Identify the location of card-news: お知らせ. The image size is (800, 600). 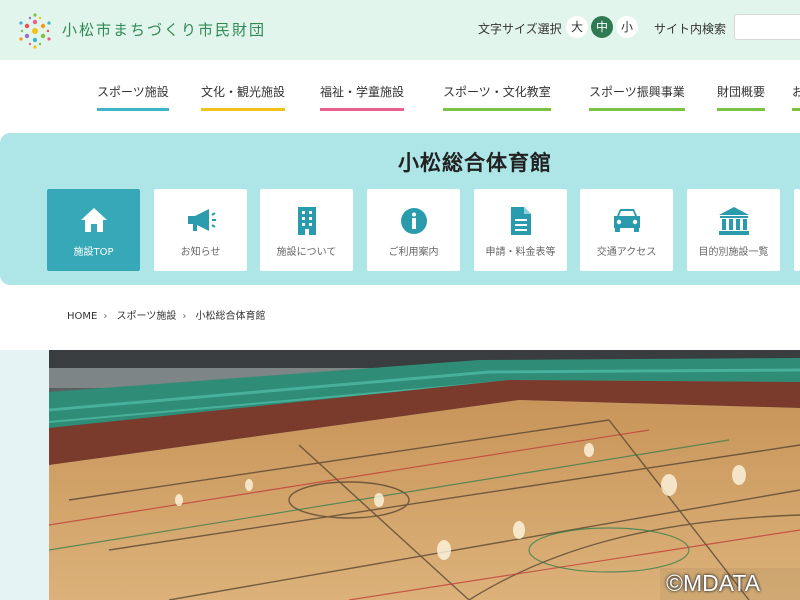
(200, 230).